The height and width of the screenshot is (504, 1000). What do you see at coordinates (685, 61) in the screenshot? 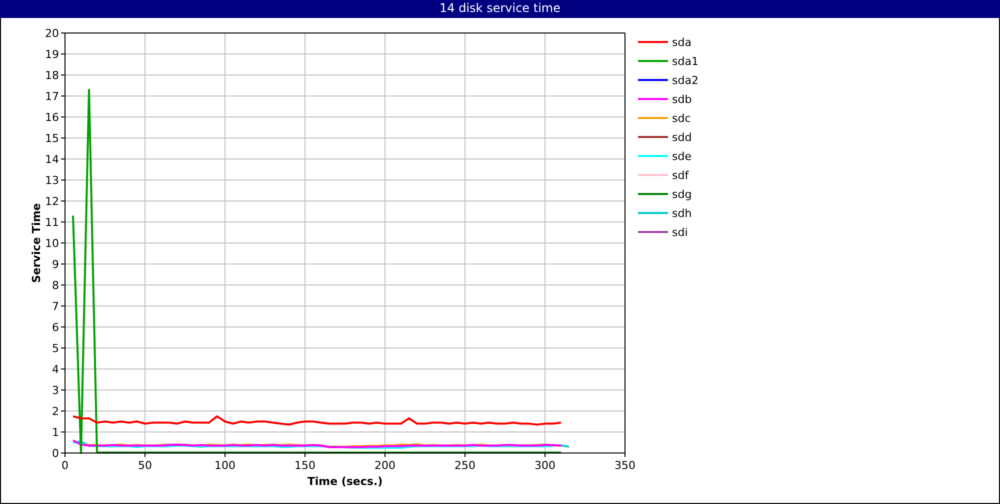
I see `legend-label: sda1` at bounding box center [685, 61].